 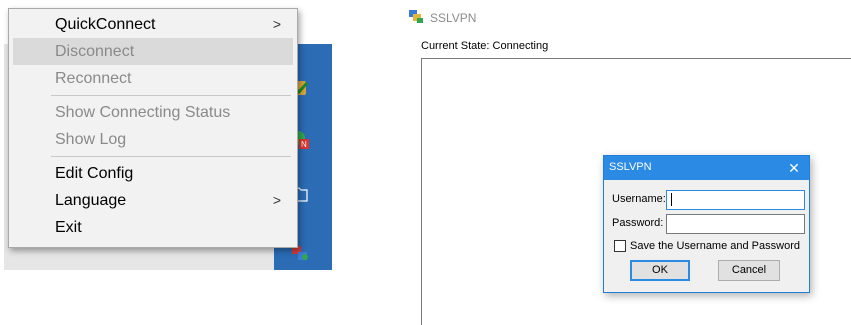 I want to click on menu-item-quickconnect: QuickConnect >, so click(x=153, y=24).